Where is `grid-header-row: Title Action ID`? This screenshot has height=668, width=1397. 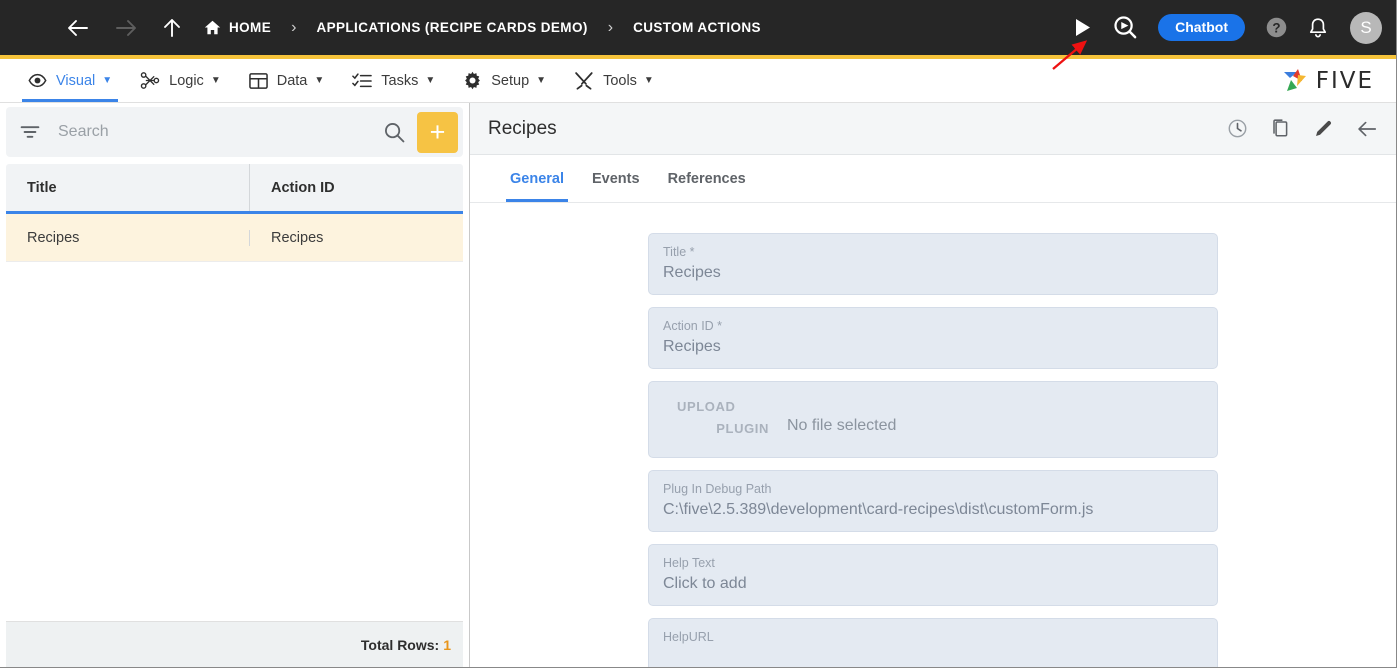
grid-header-row: Title Action ID is located at coordinates (234, 189).